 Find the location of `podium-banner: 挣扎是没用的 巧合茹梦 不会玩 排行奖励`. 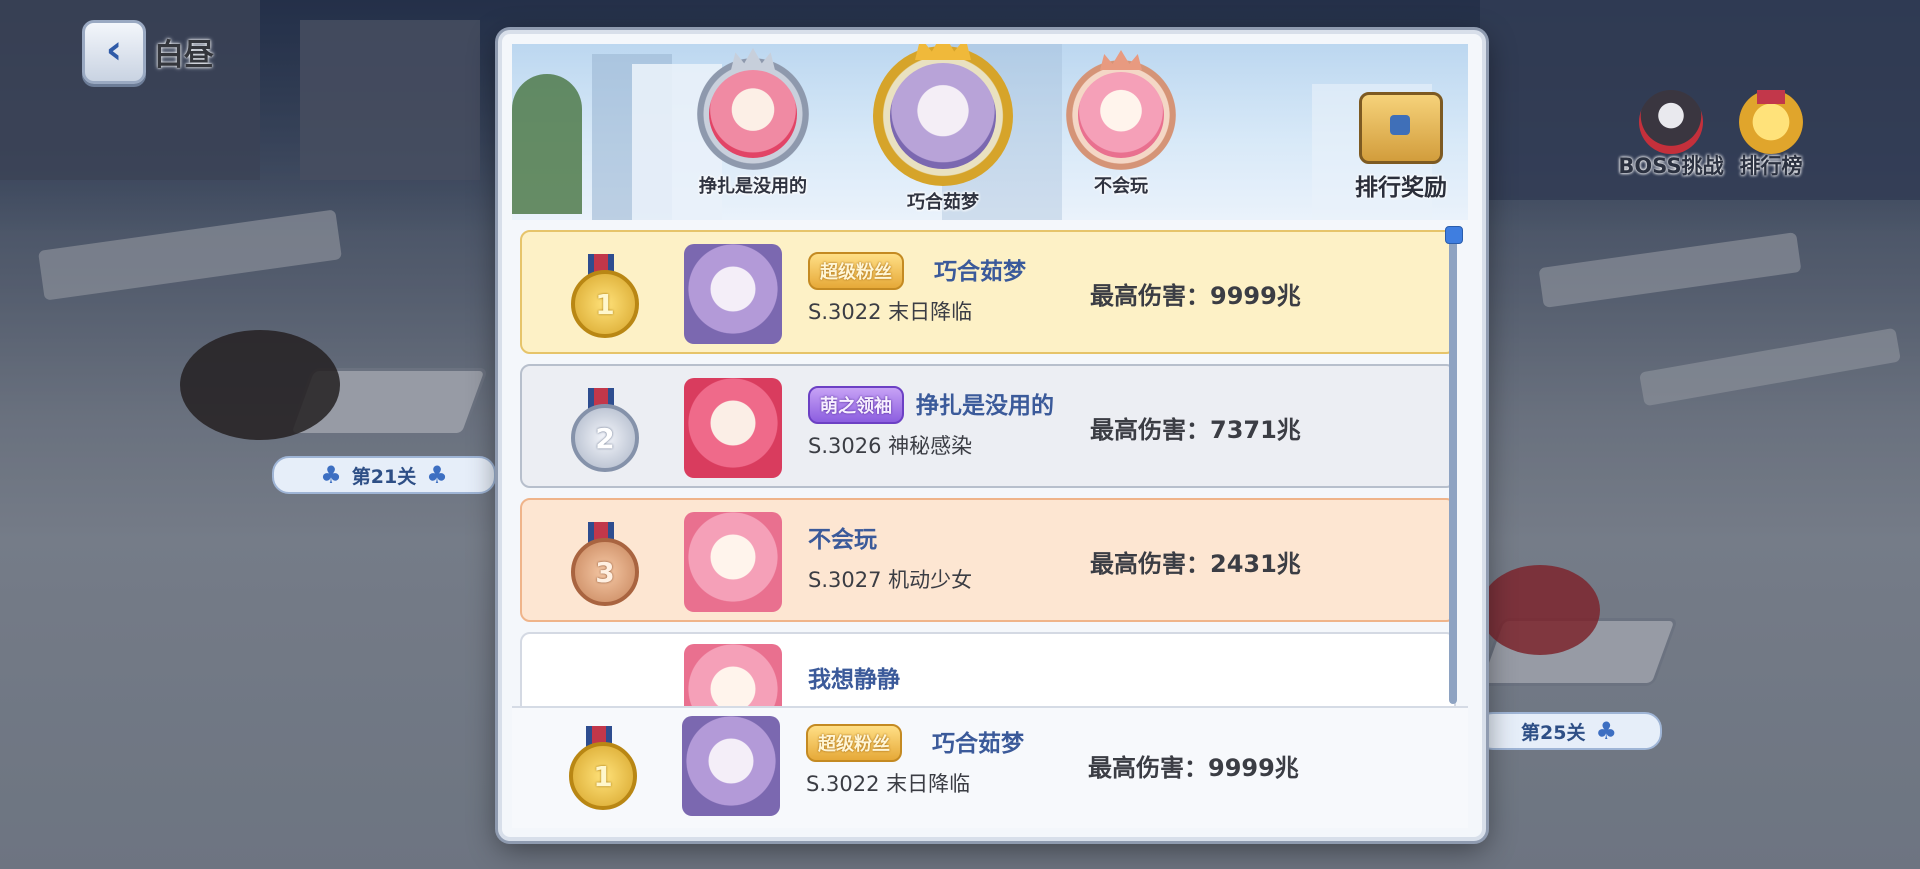

podium-banner: 挣扎是没用的 巧合茹梦 不会玩 排行奖励 is located at coordinates (990, 132).